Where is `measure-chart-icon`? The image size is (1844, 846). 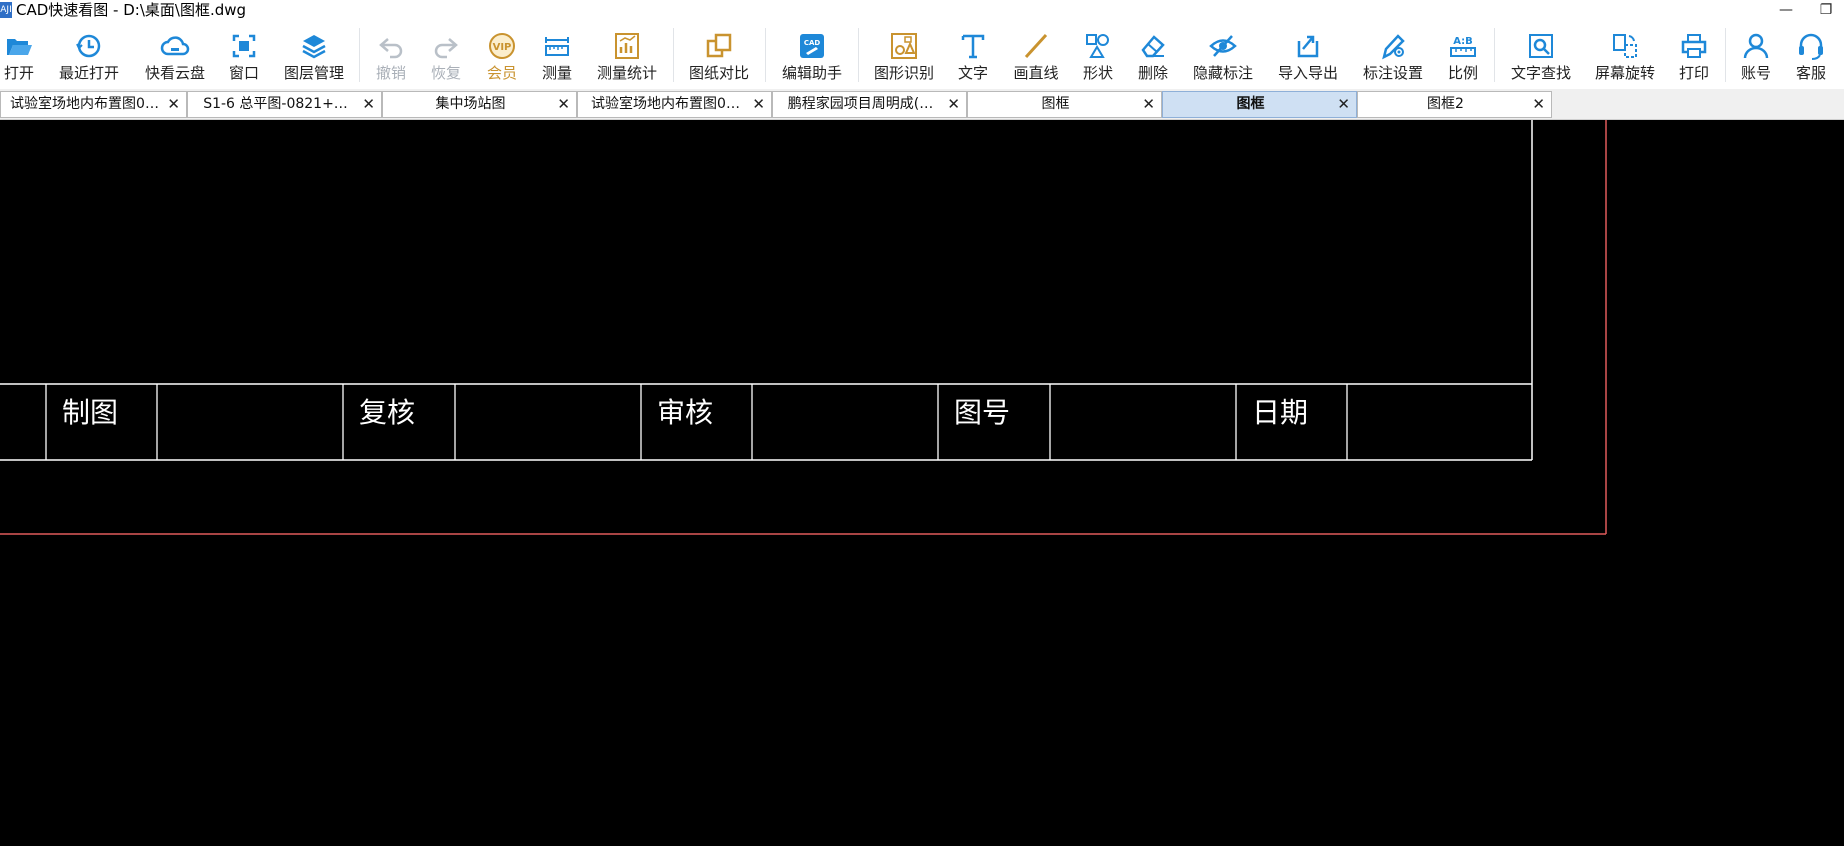
measure-chart-icon is located at coordinates (627, 46).